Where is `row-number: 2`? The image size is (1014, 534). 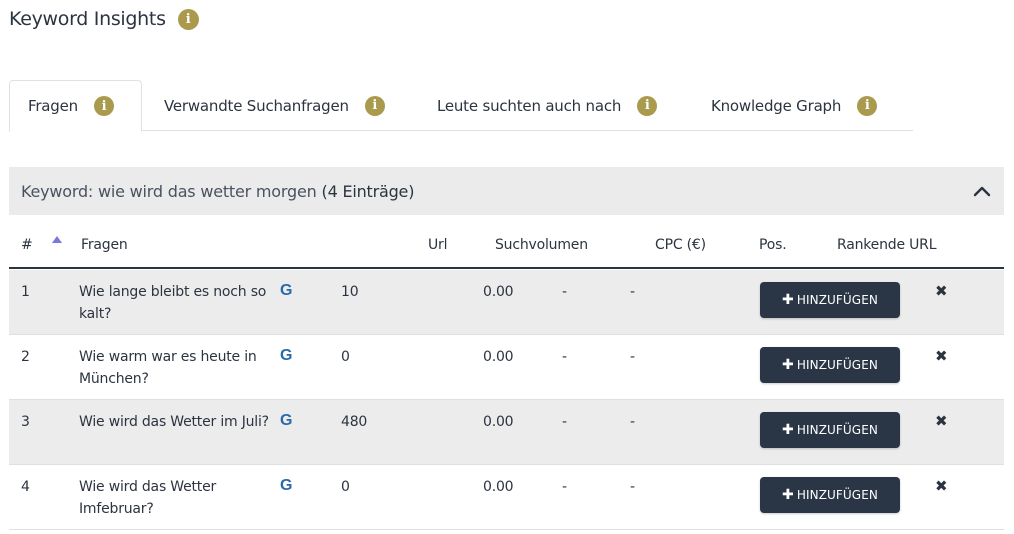 row-number: 2 is located at coordinates (25, 357).